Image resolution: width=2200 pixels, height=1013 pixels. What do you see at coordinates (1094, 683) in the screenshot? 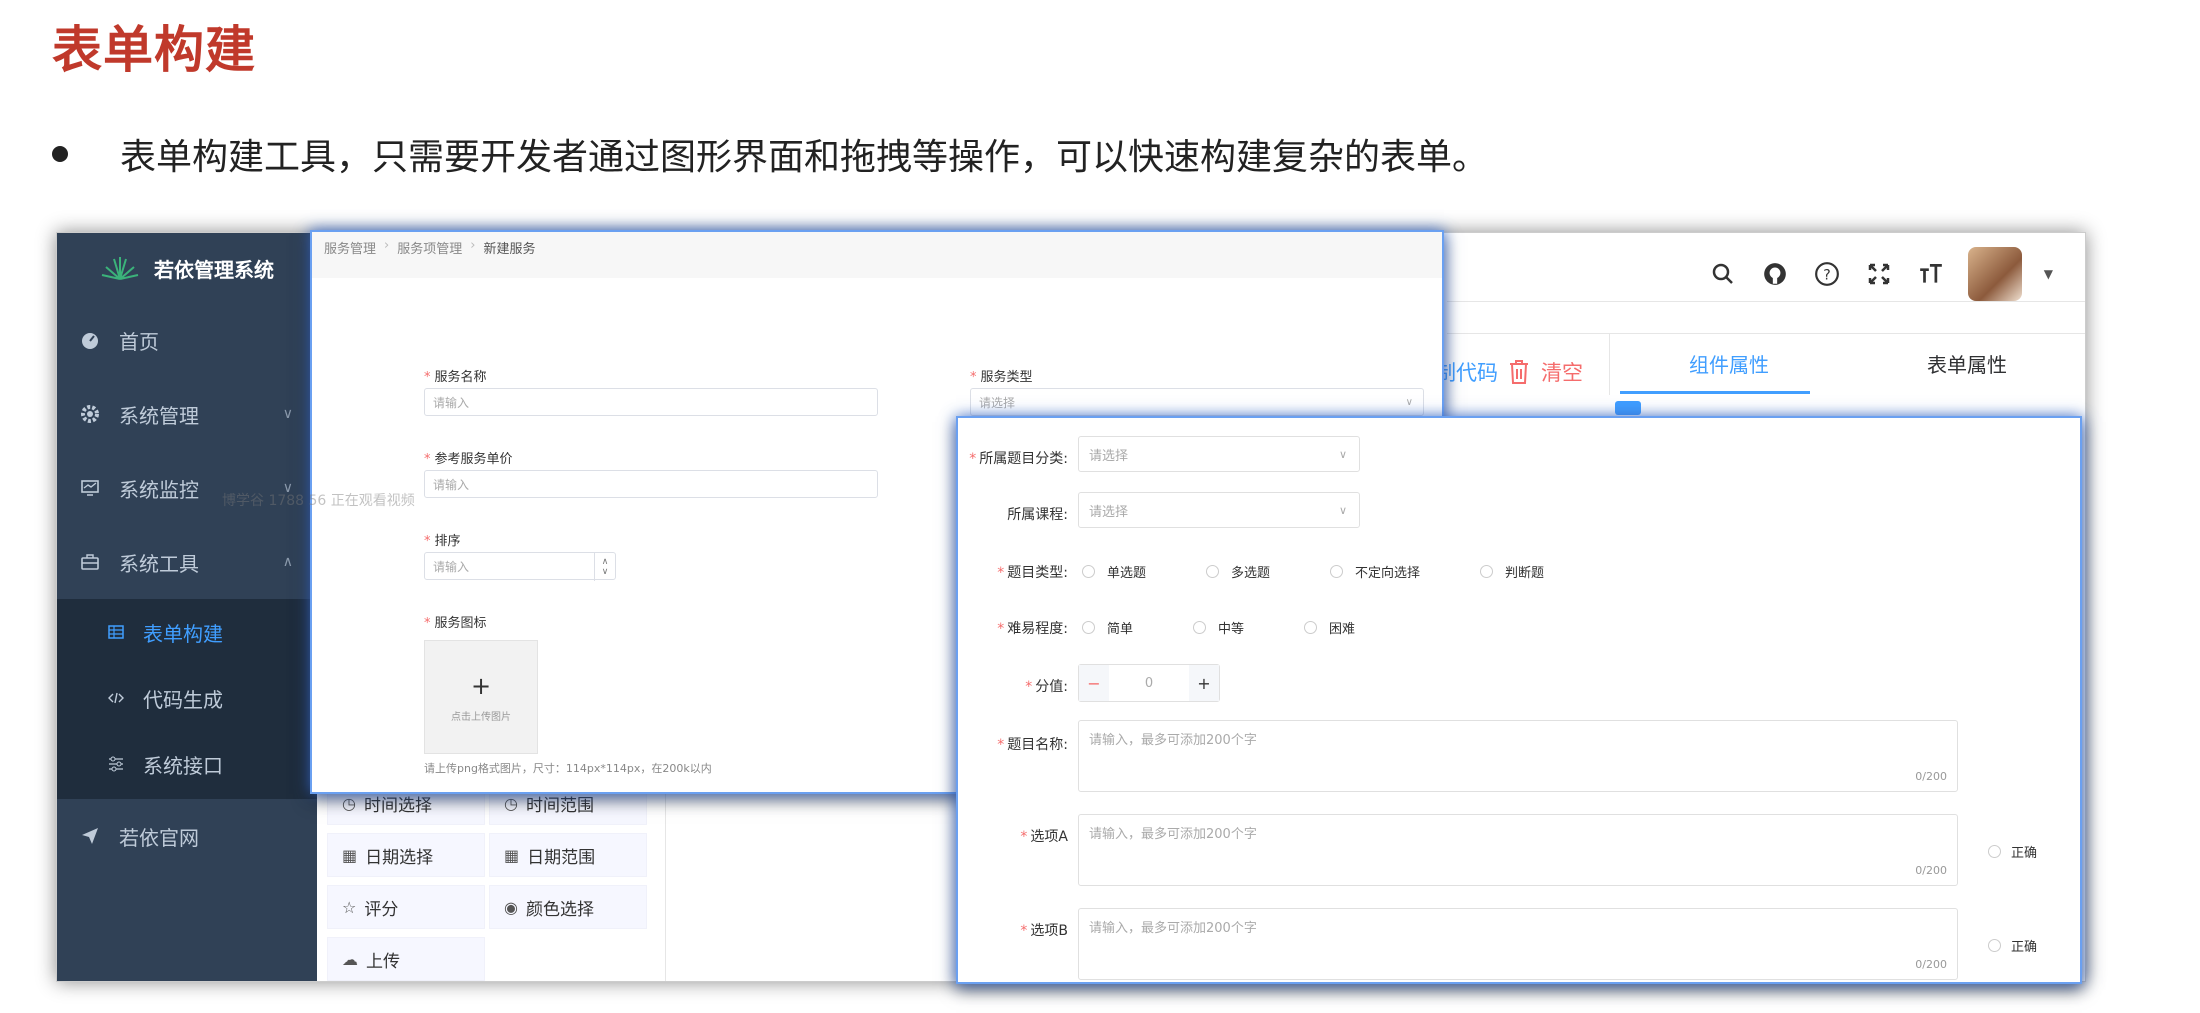
I see `score-minus-button: −` at bounding box center [1094, 683].